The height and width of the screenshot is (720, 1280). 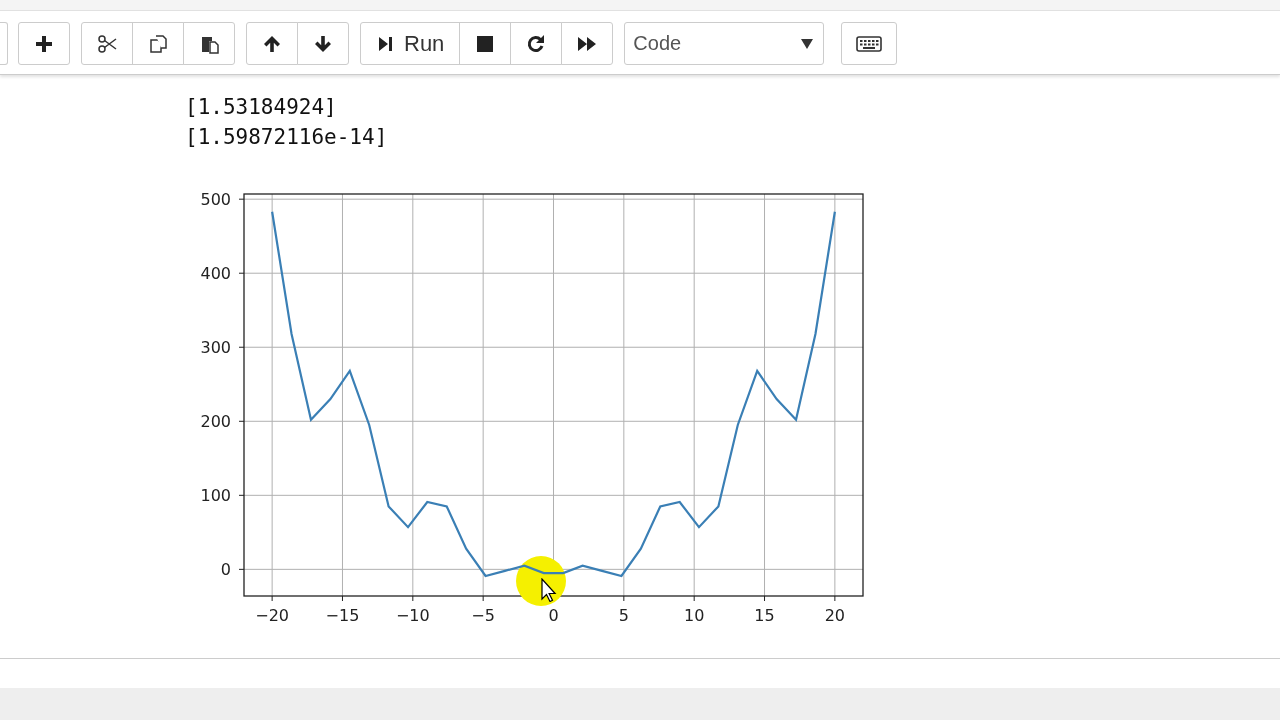 I want to click on x-tick-label: −10, so click(x=412, y=615).